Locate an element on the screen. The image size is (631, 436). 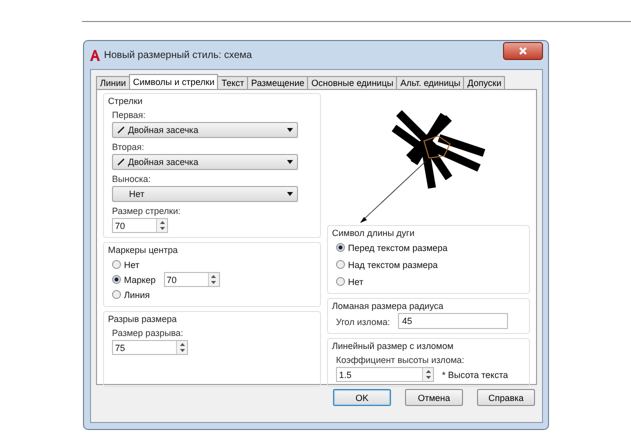
radio-option: Над текстом размера is located at coordinates (428, 264).